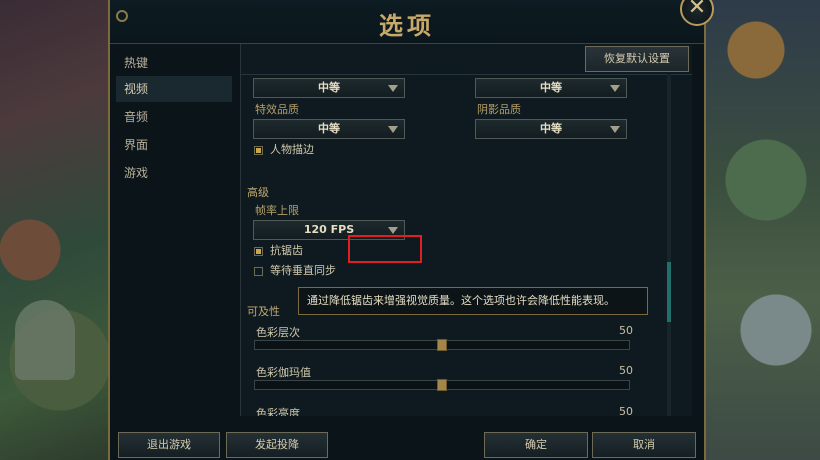 The image size is (820, 460). I want to click on divider, so click(466, 74).